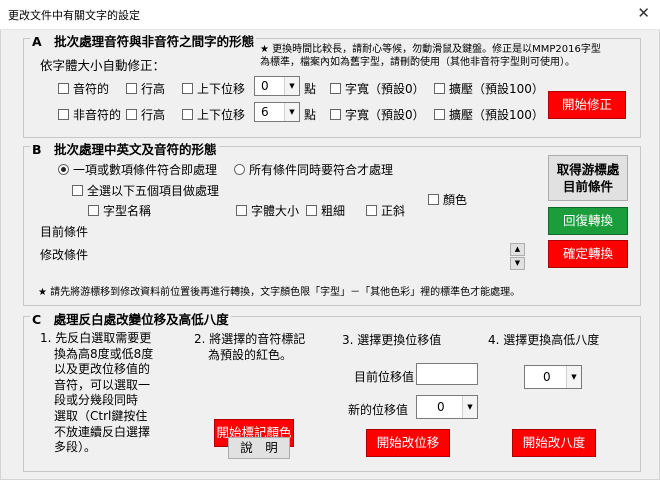 The height and width of the screenshot is (480, 660). Describe the element at coordinates (417, 62) in the screenshot. I see `section-a-note-line2: 為標準，檔案內如為舊字型，請刪酌使用（其他非音符字型則可使用）。` at that location.